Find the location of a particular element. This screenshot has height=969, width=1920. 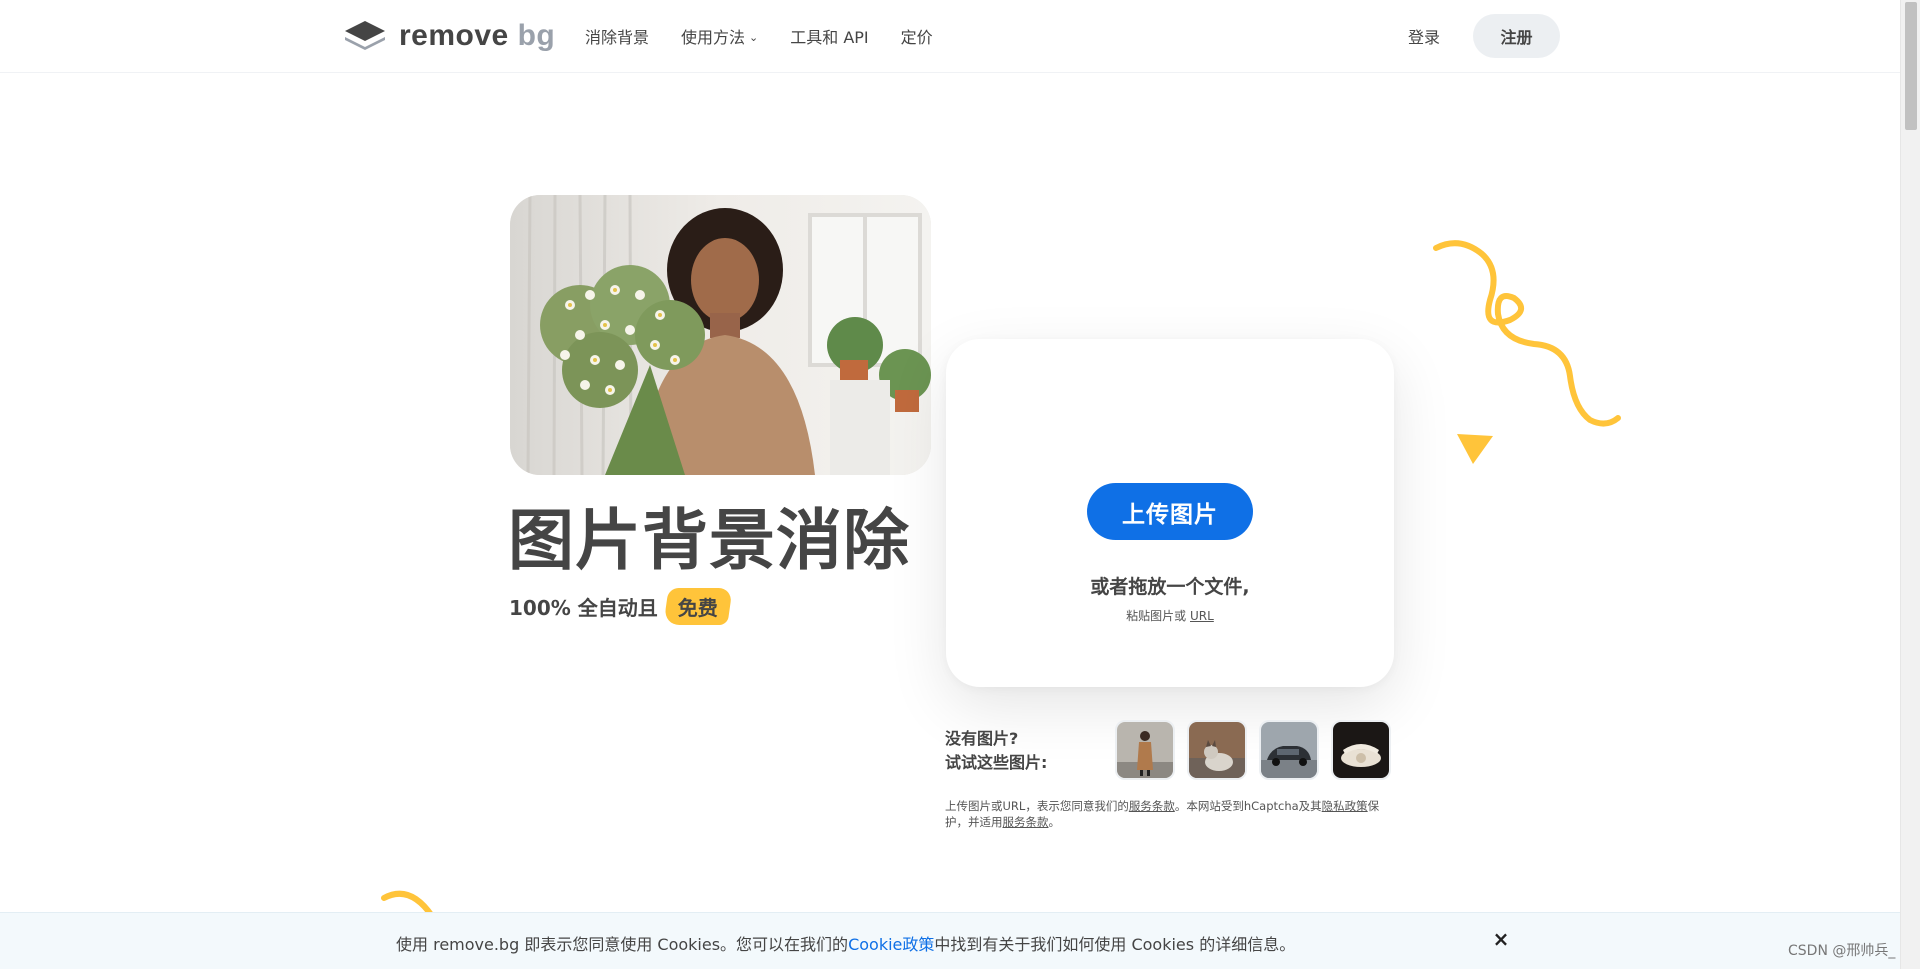

page-scrollbar is located at coordinates (1910, 484).